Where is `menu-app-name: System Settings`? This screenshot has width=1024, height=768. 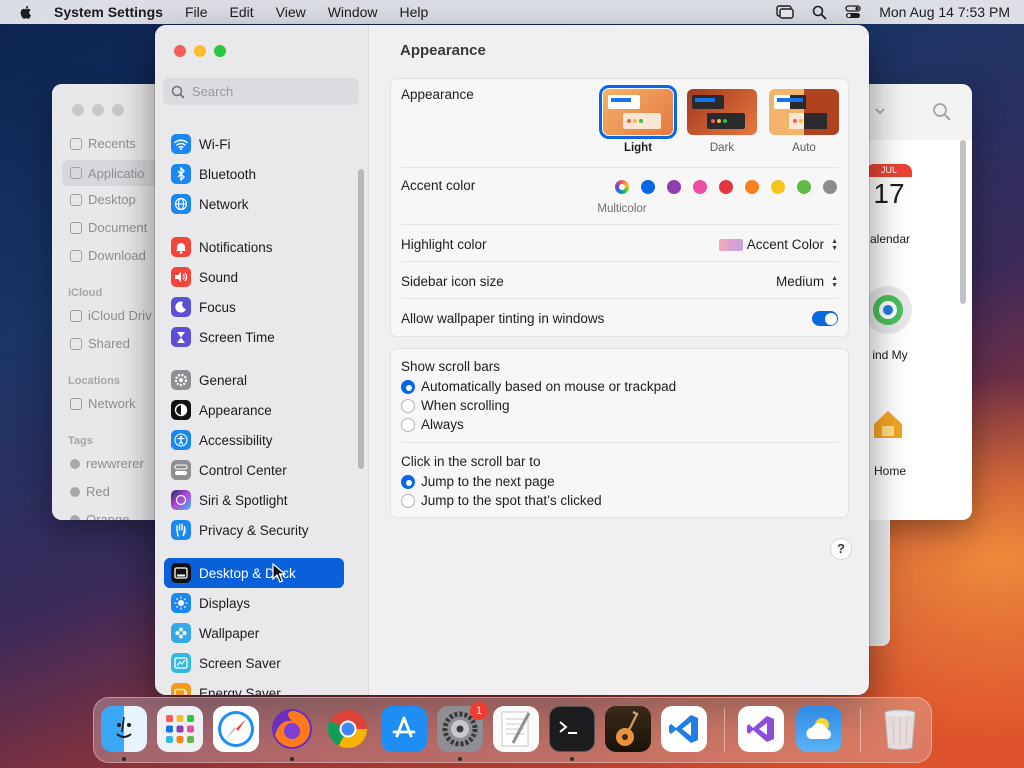 menu-app-name: System Settings is located at coordinates (108, 12).